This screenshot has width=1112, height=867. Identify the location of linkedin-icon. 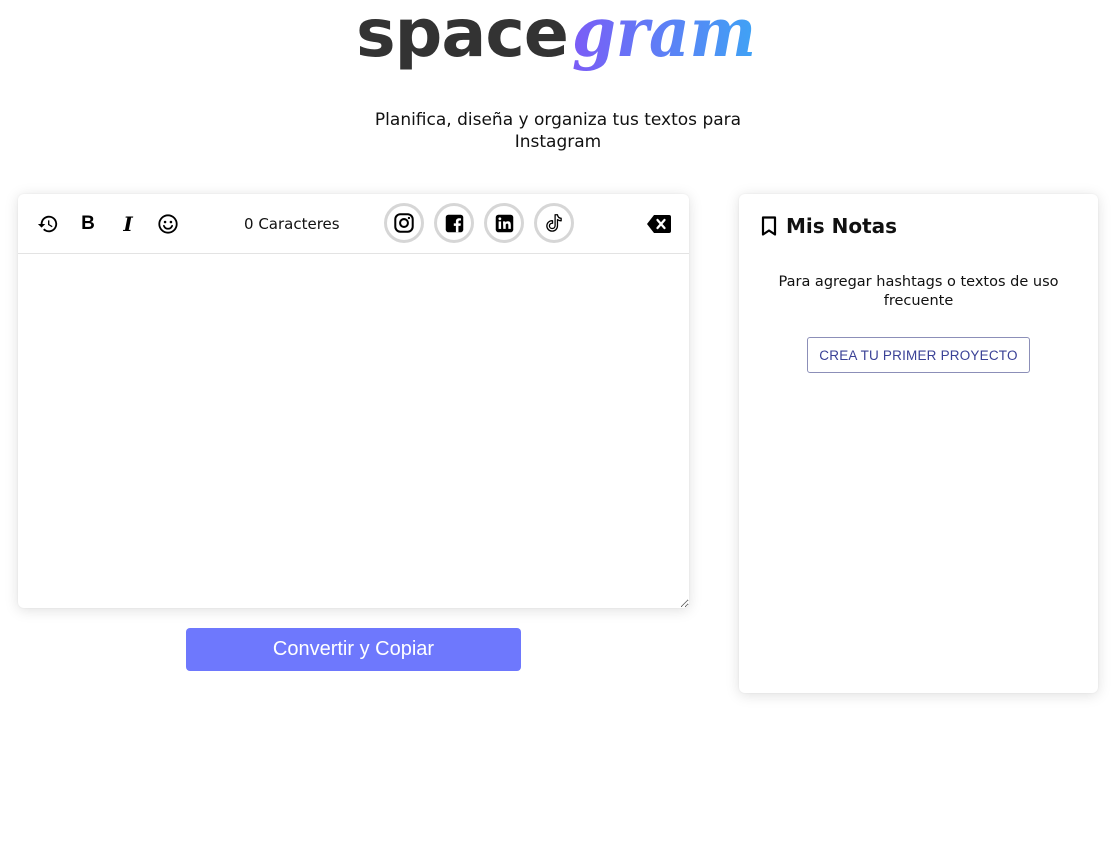
(504, 223).